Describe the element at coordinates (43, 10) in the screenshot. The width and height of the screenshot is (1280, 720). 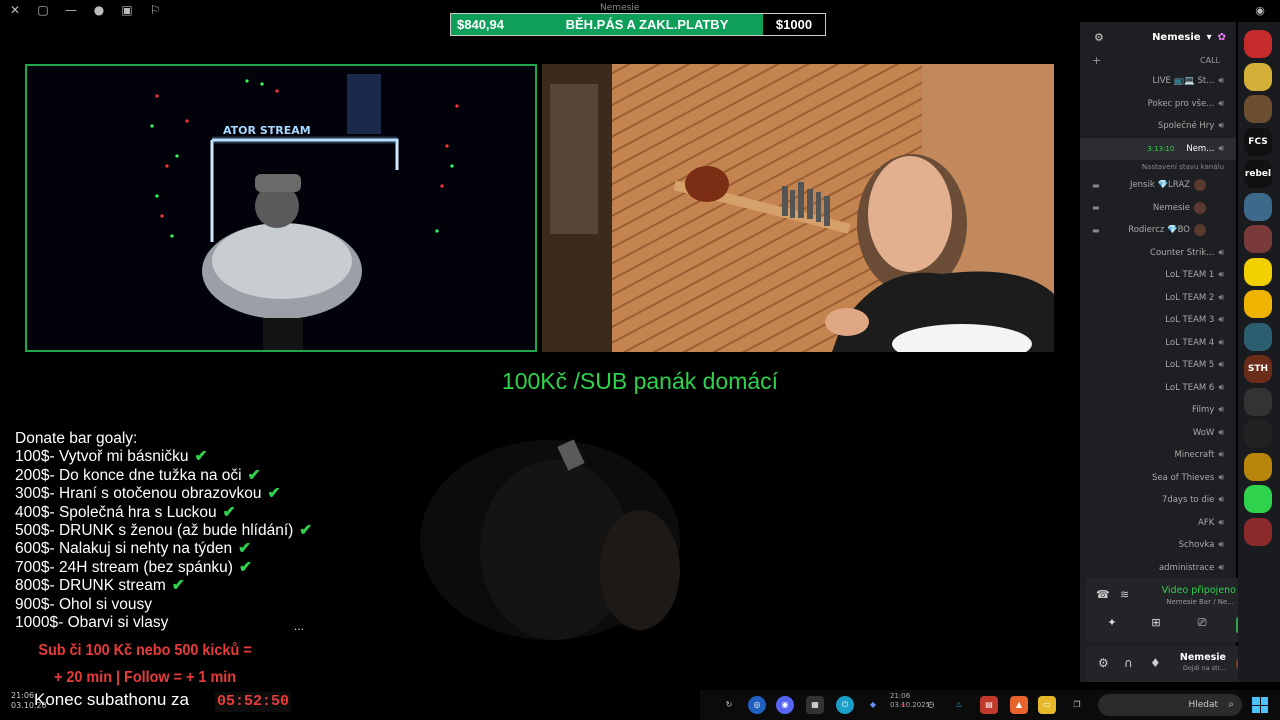
I see `maximize-icon: ▢` at that location.